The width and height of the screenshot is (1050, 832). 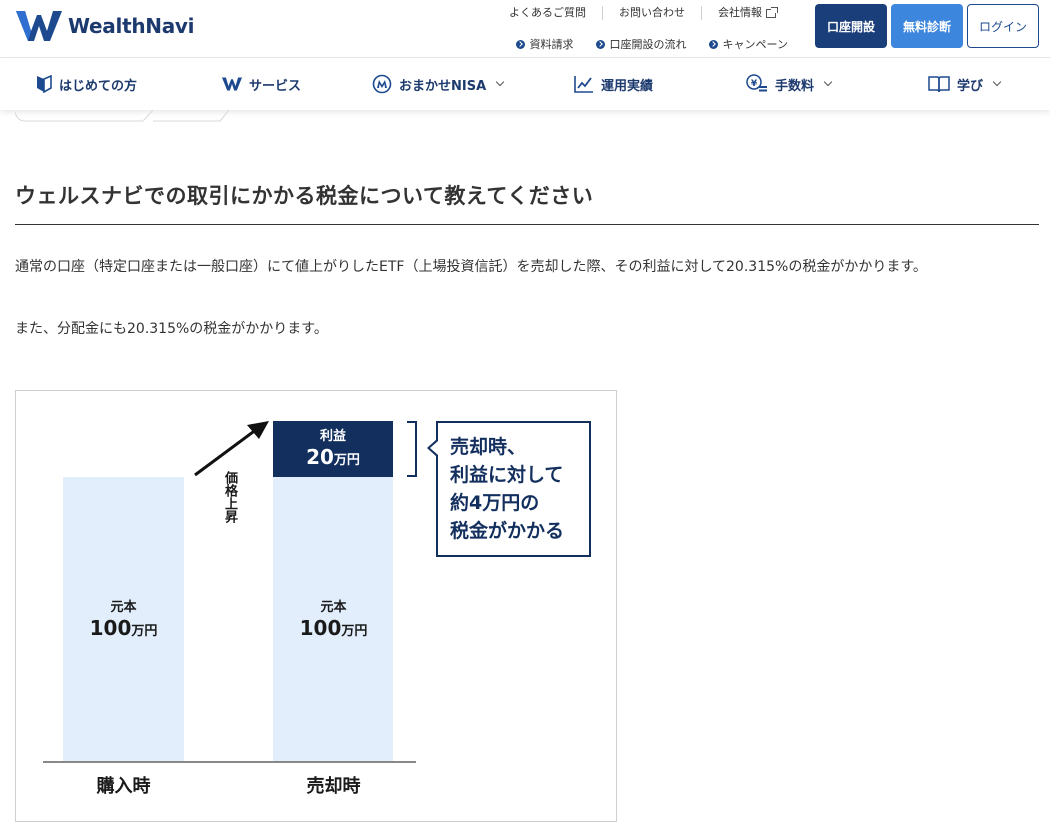 I want to click on baseline, so click(x=229, y=762).